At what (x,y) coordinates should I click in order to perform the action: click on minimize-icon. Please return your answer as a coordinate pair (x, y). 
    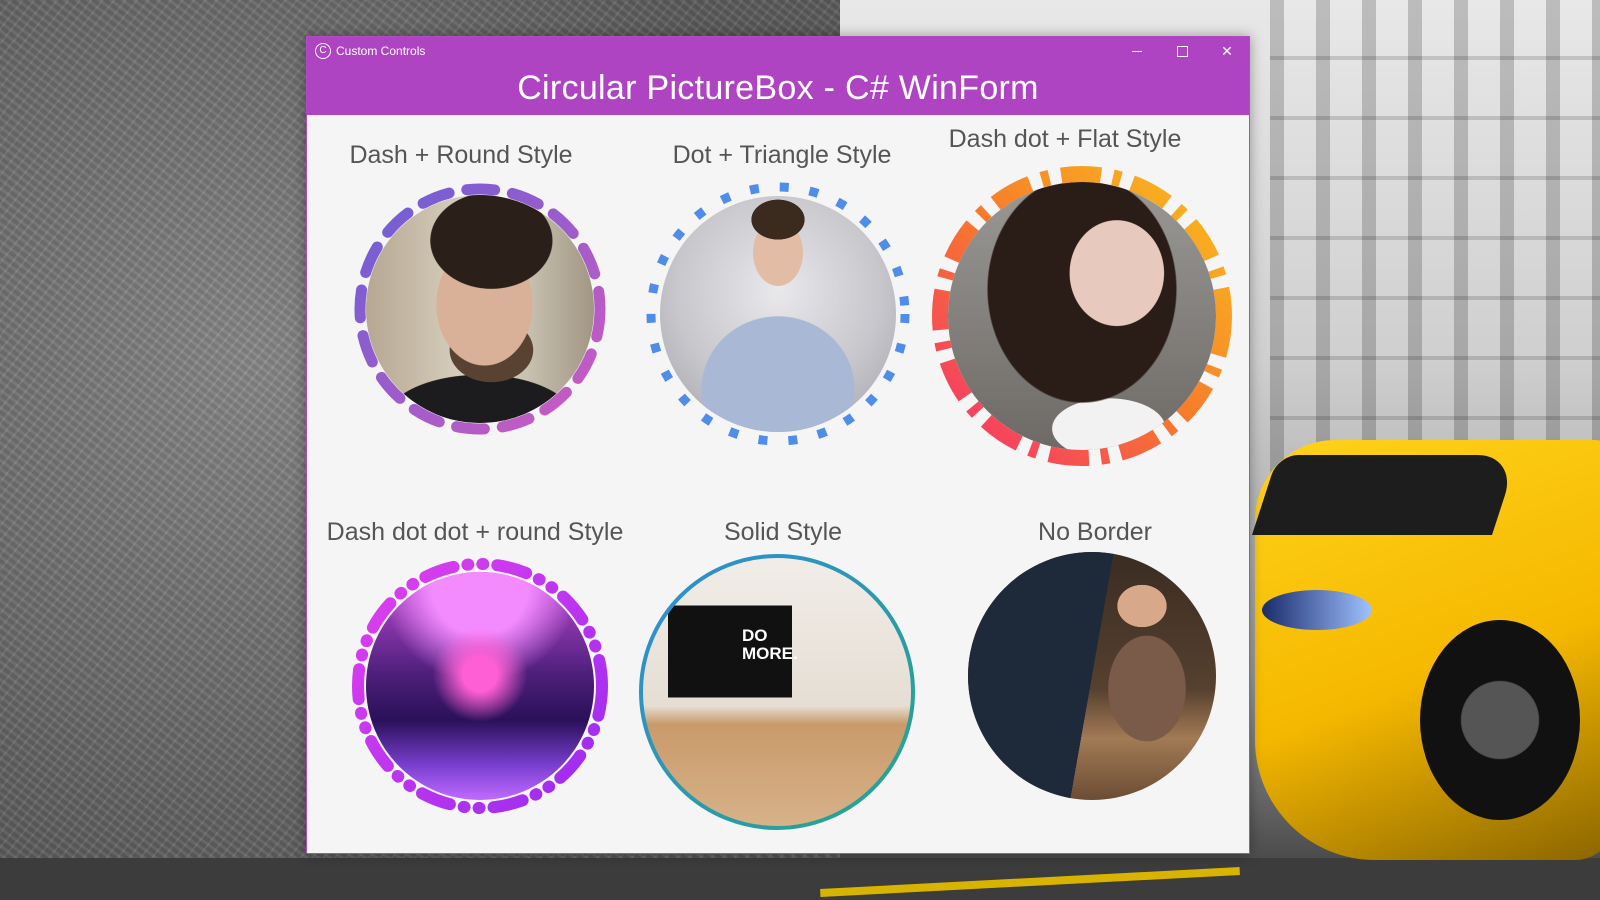
    Looking at the image, I should click on (1137, 51).